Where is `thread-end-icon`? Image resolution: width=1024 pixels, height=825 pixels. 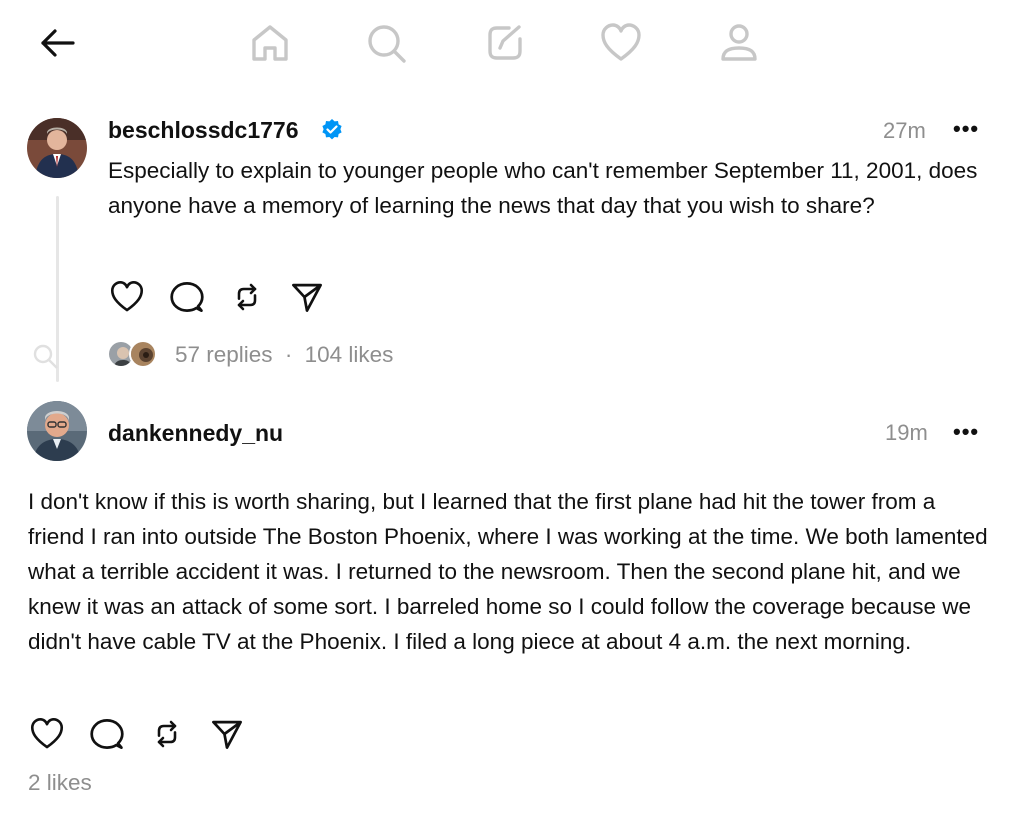
thread-end-icon is located at coordinates (45, 356).